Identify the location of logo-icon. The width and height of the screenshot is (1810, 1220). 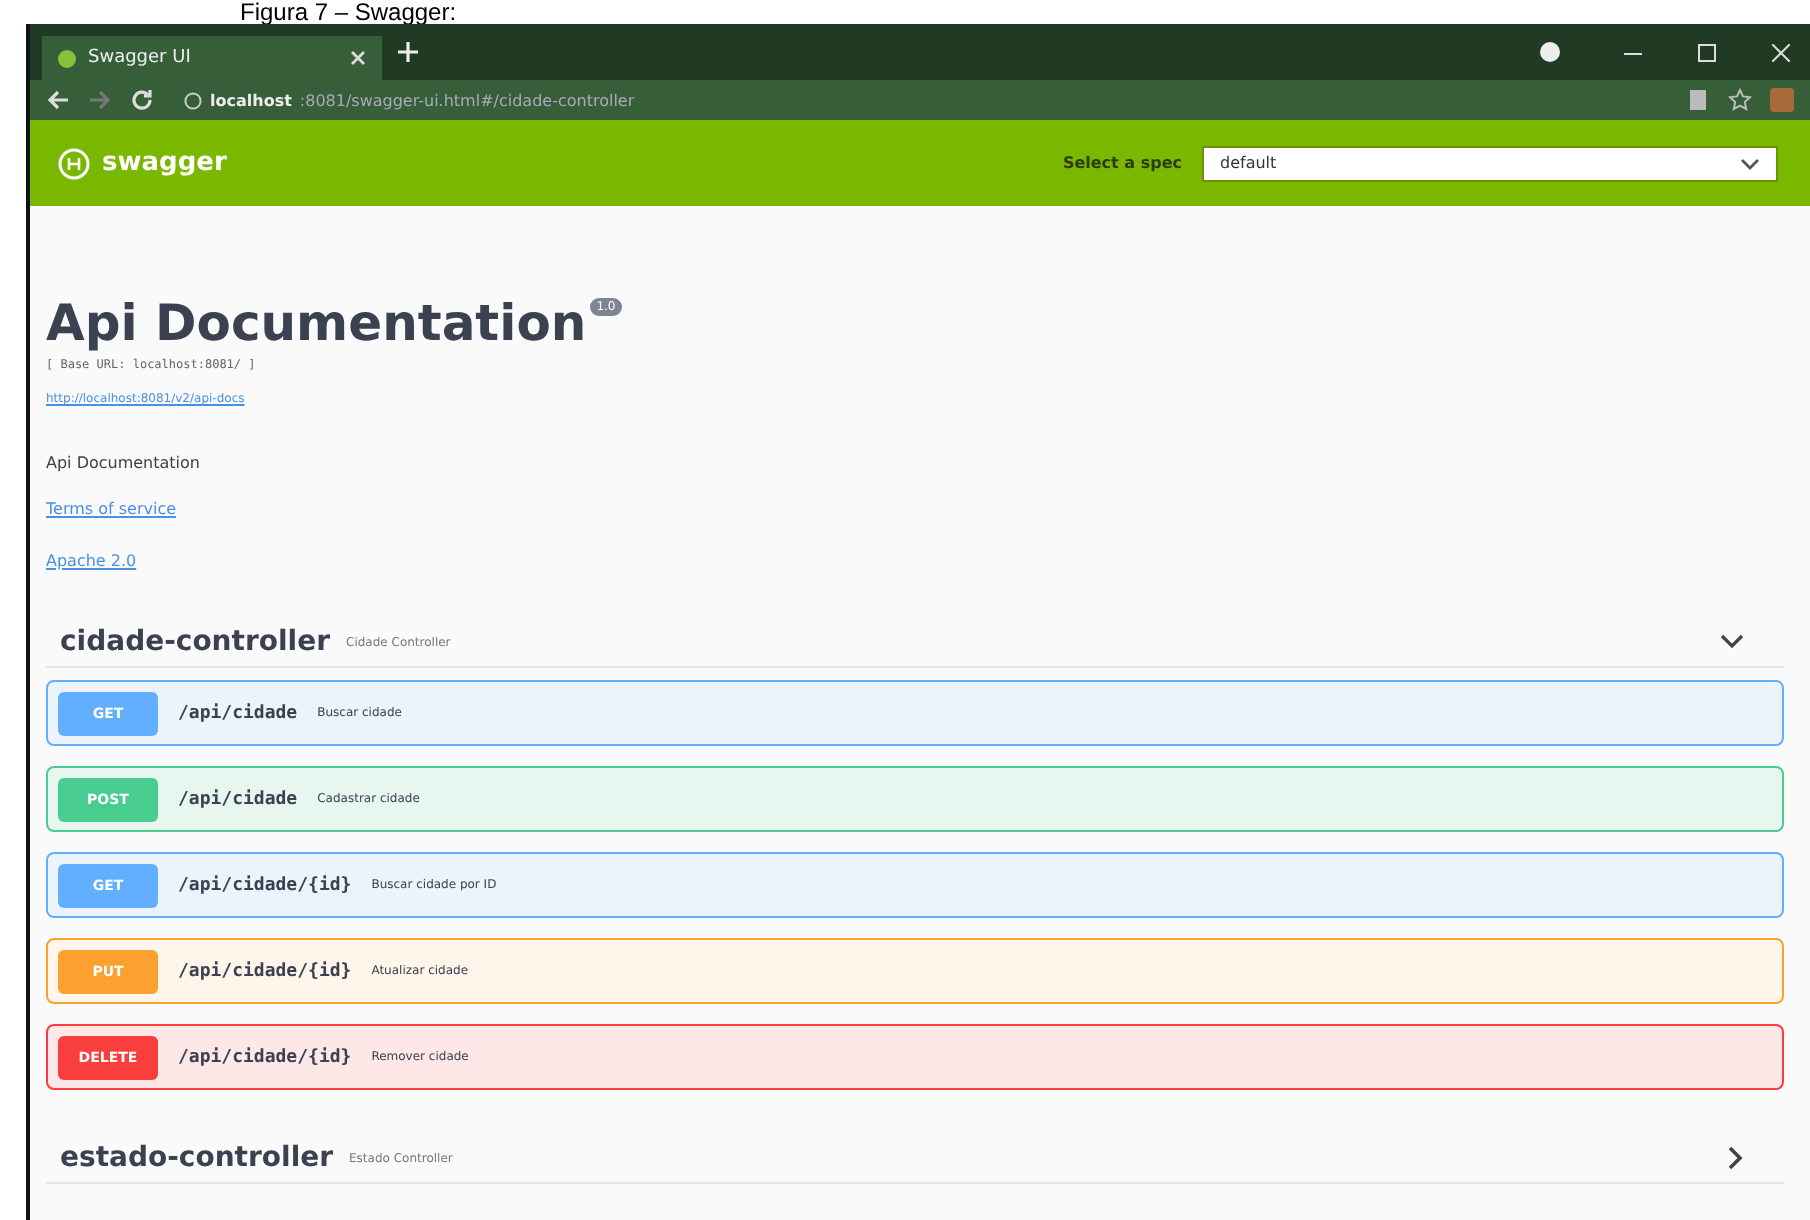
(74, 163).